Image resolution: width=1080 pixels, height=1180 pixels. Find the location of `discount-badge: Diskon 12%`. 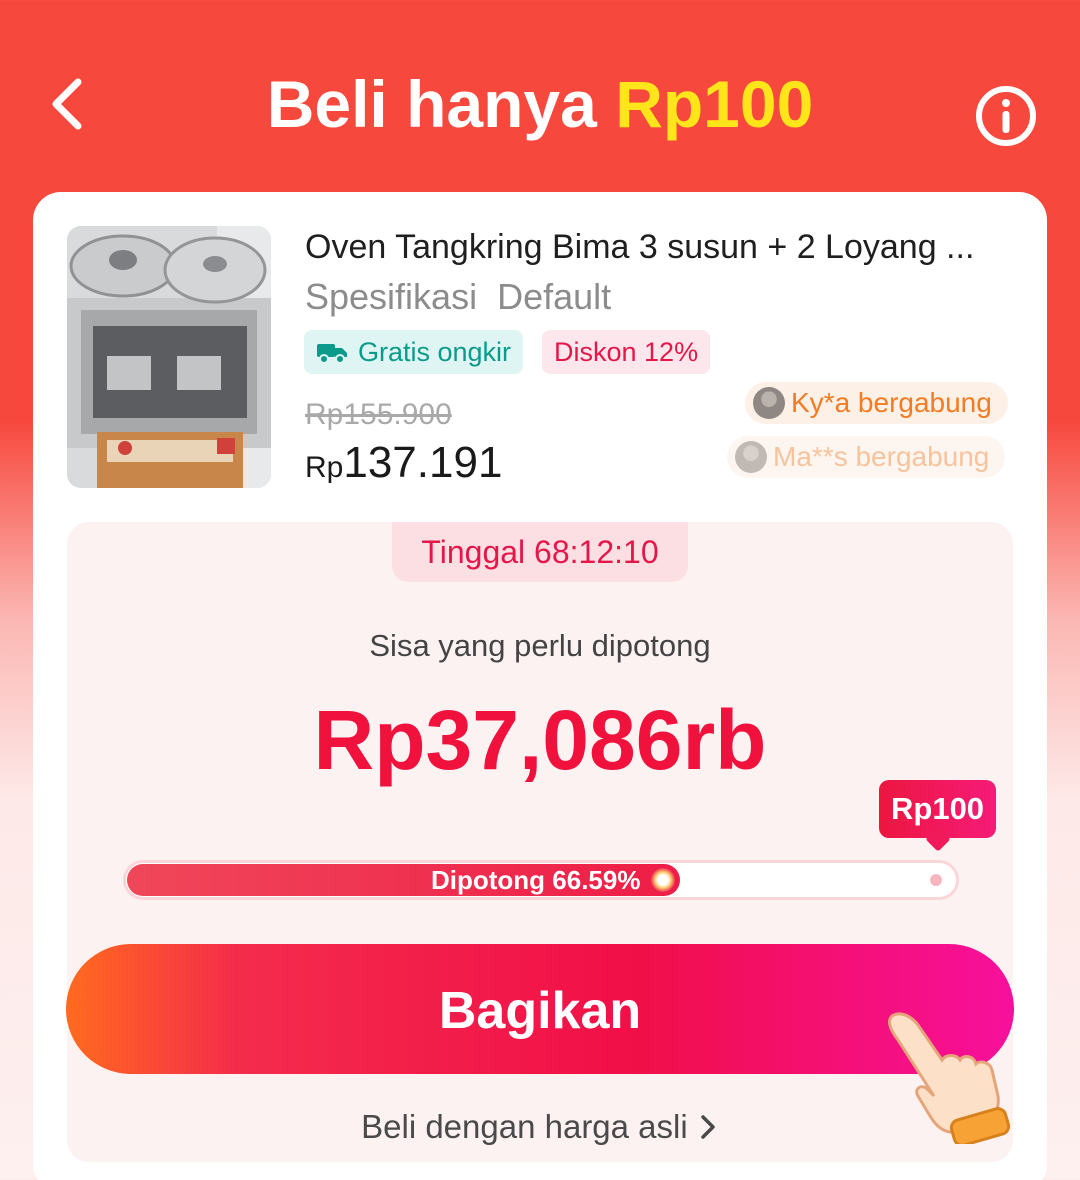

discount-badge: Diskon 12% is located at coordinates (626, 352).